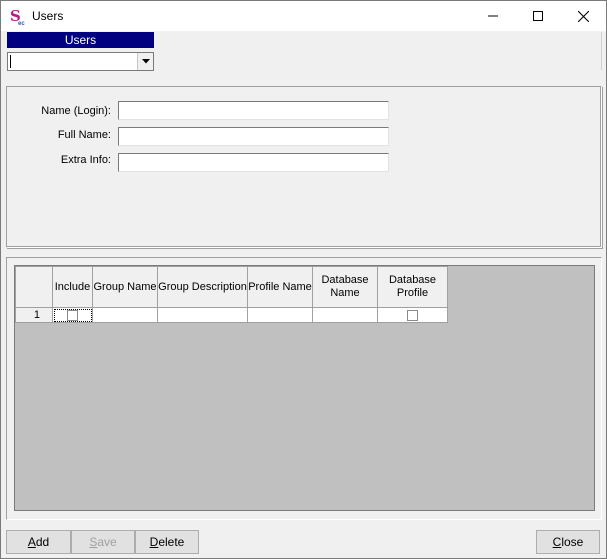 This screenshot has width=607, height=559. What do you see at coordinates (345, 287) in the screenshot?
I see `column-header-database-name: Database Name` at bounding box center [345, 287].